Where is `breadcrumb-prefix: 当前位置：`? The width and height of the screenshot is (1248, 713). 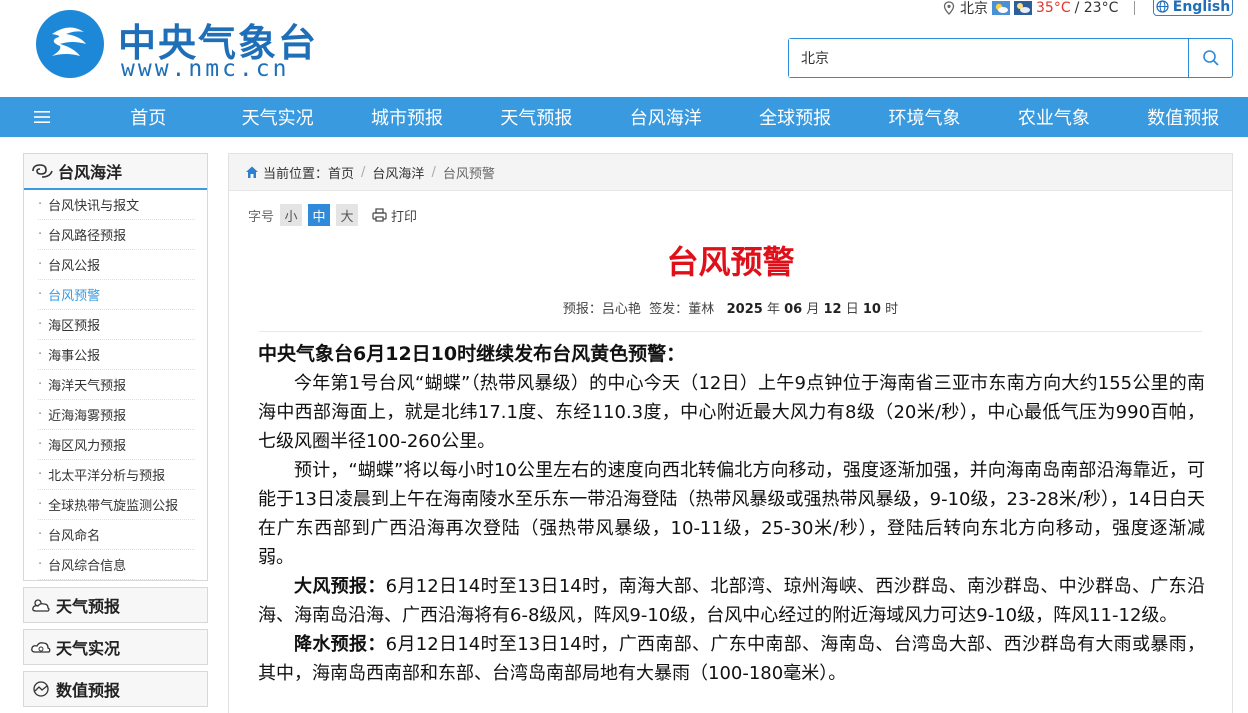 breadcrumb-prefix: 当前位置： is located at coordinates (296, 174).